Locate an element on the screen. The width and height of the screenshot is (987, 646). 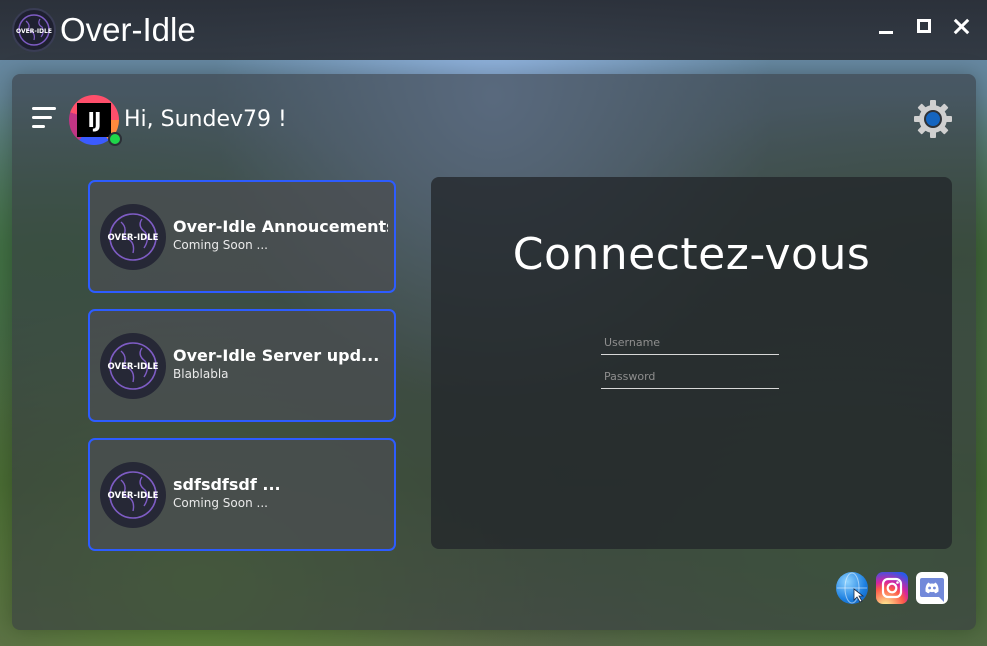
discord-icon is located at coordinates (932, 588).